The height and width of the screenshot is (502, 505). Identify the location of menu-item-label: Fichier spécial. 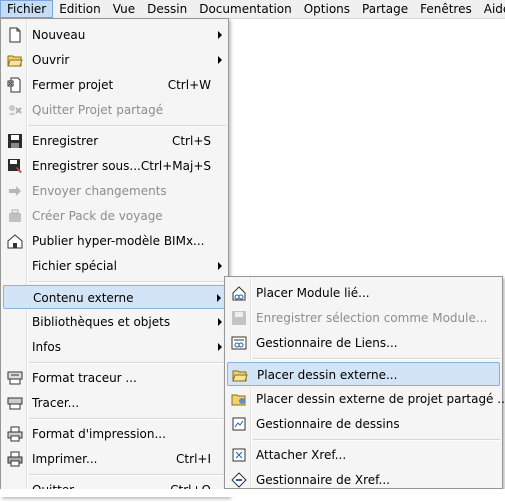
(74, 266).